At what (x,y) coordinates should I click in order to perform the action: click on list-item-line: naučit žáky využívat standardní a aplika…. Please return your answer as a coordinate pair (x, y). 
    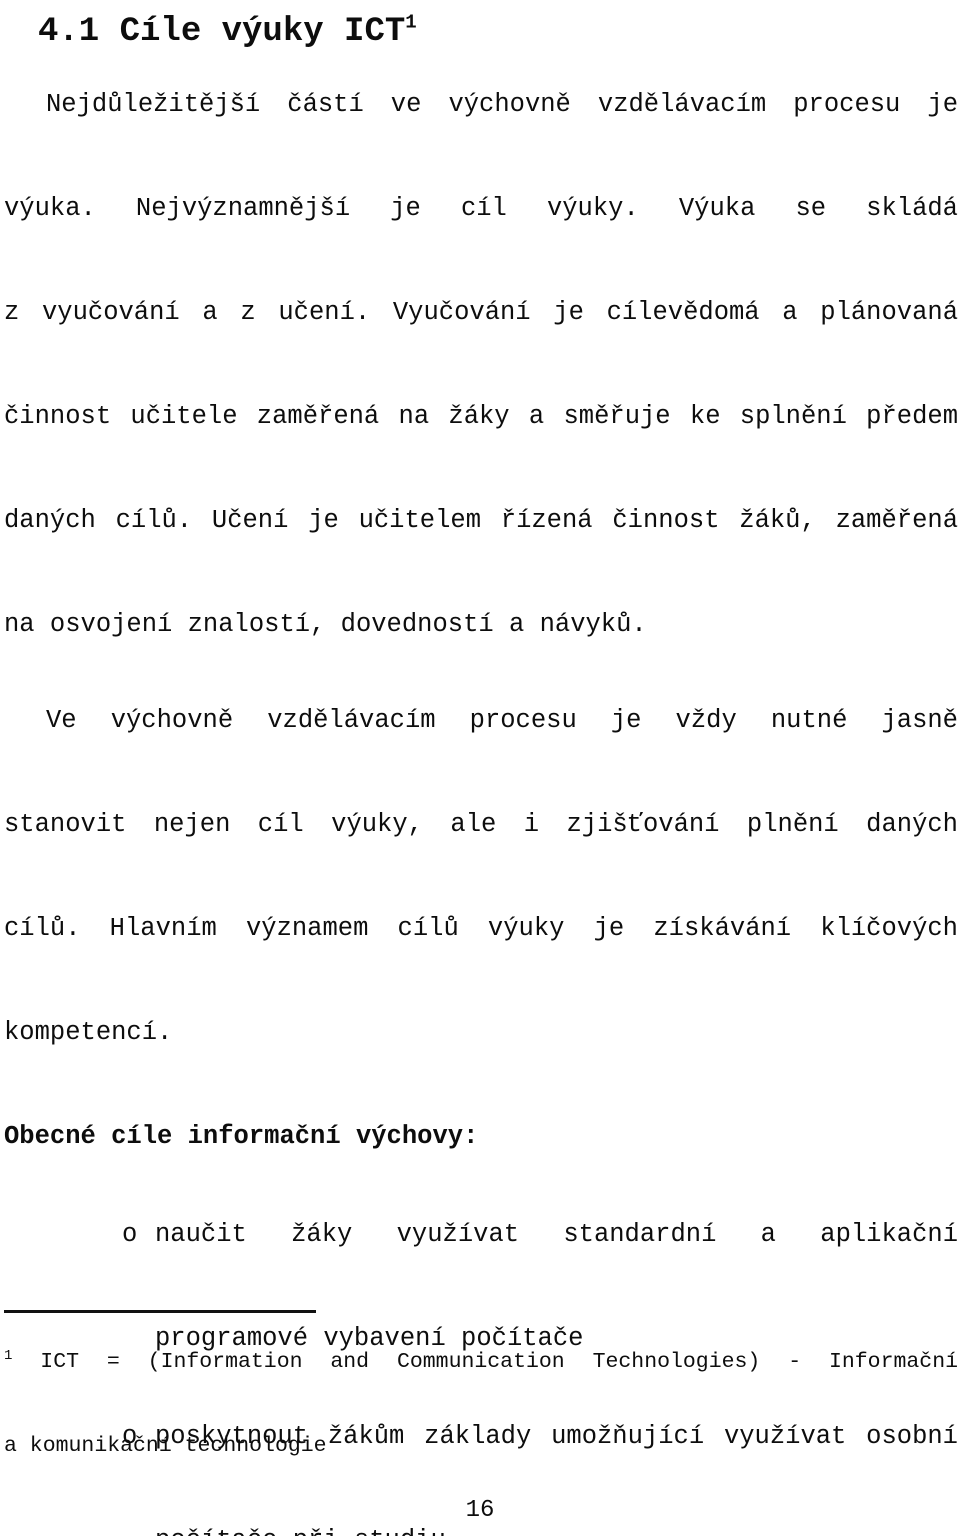
    Looking at the image, I should click on (556, 1234).